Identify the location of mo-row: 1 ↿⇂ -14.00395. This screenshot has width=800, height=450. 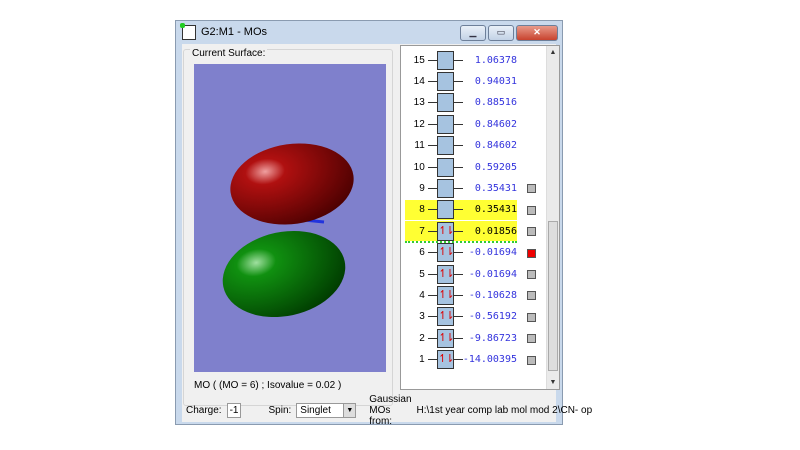
(461, 360).